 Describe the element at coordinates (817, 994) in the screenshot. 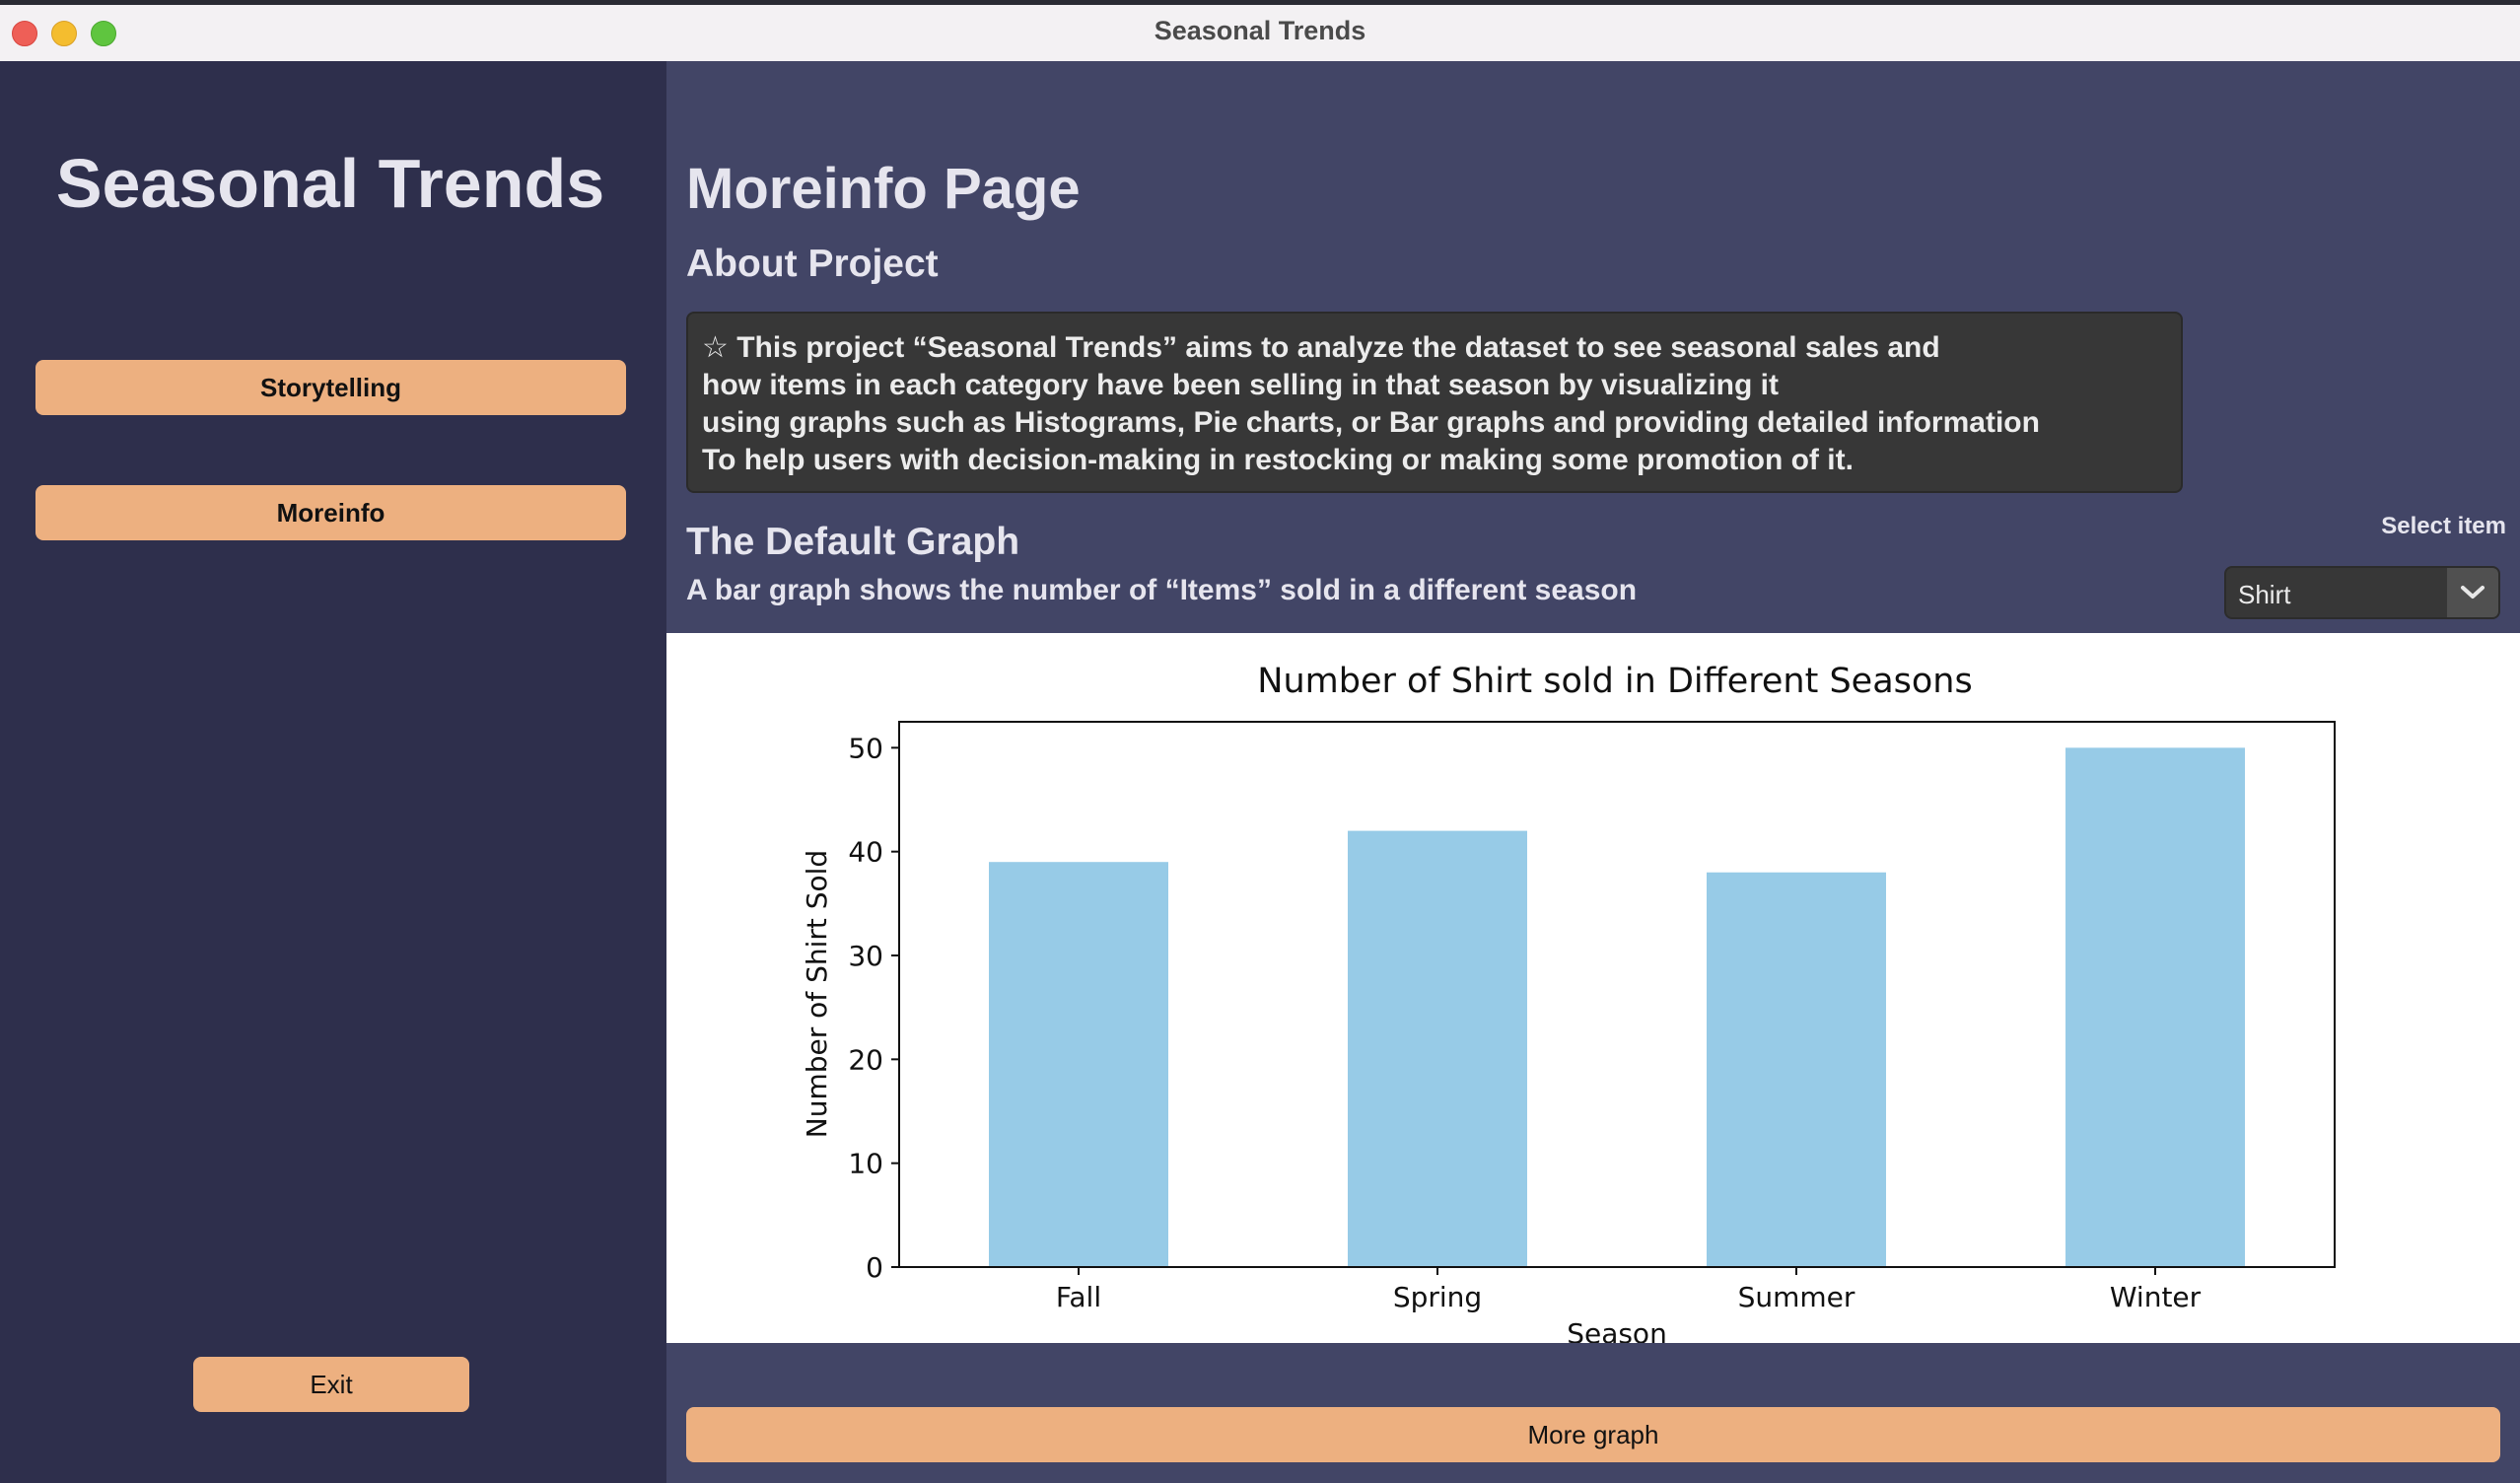

I see `y-axis-label: Number of Shirt Sold` at that location.